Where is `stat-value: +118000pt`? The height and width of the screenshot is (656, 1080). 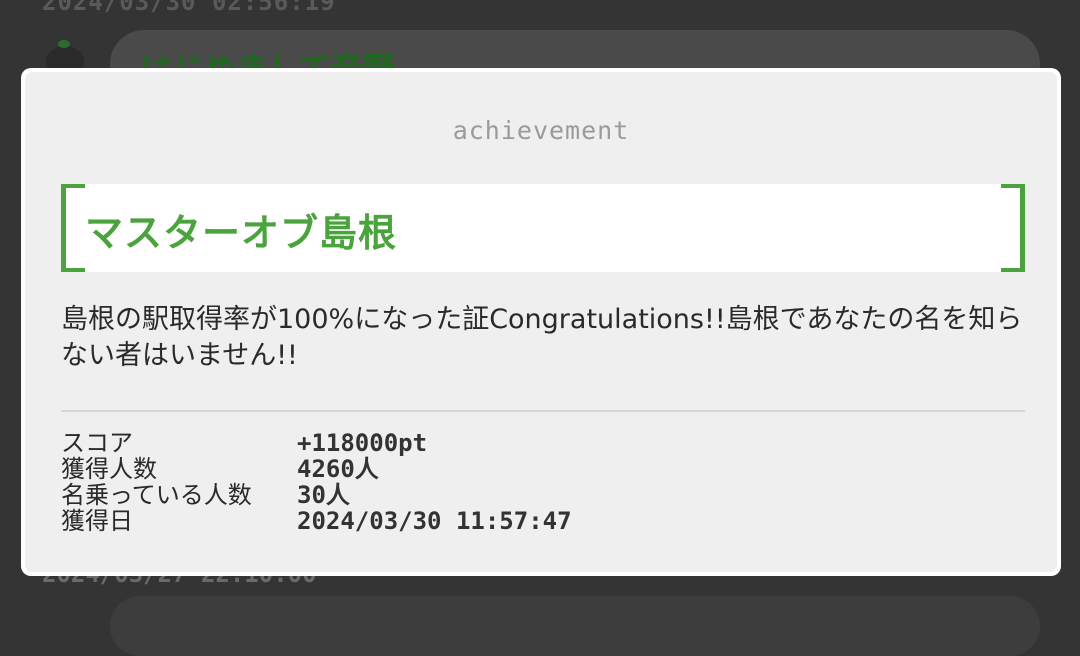
stat-value: +118000pt is located at coordinates (362, 443).